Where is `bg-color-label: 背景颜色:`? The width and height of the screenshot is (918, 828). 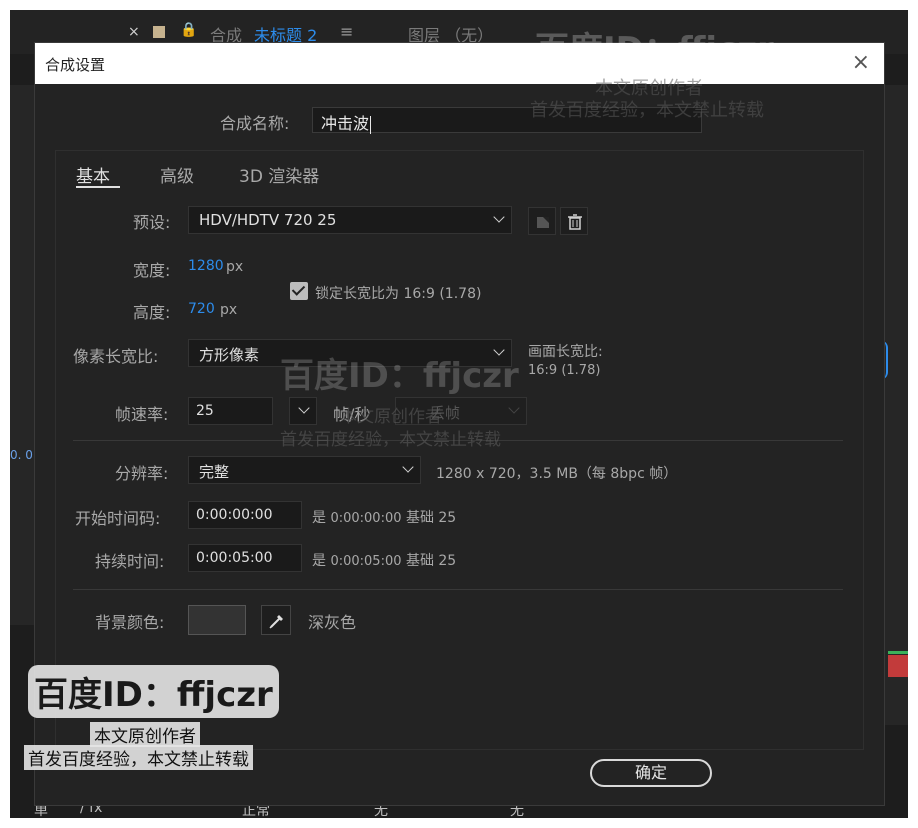 bg-color-label: 背景颜色: is located at coordinates (130, 622).